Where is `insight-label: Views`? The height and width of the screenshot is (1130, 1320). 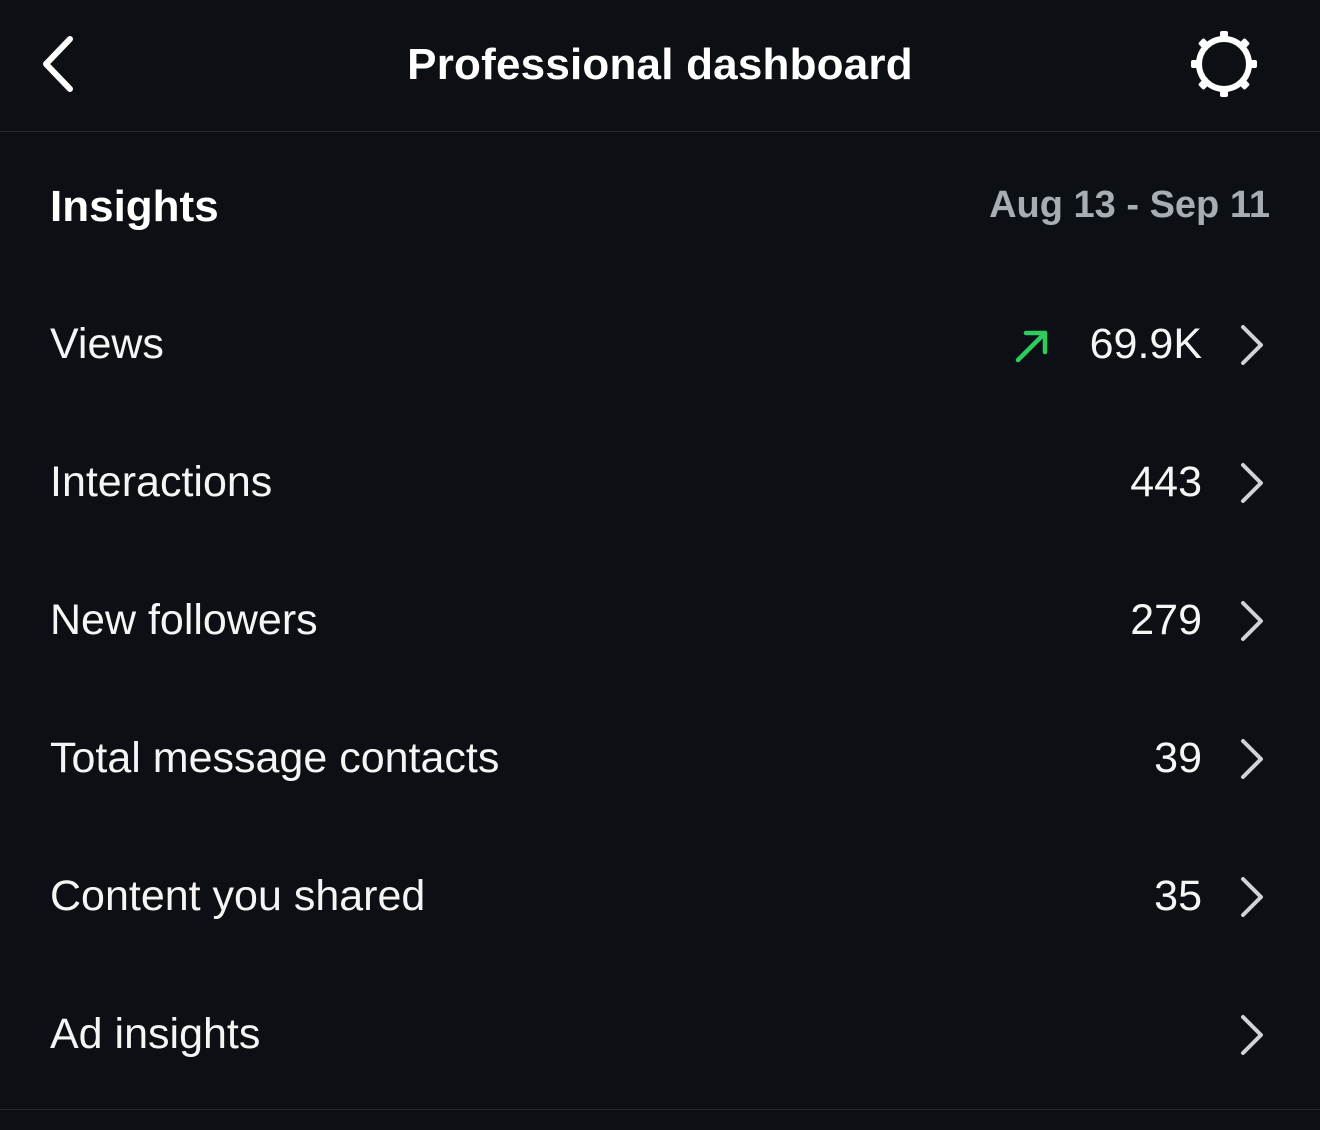 insight-label: Views is located at coordinates (107, 344).